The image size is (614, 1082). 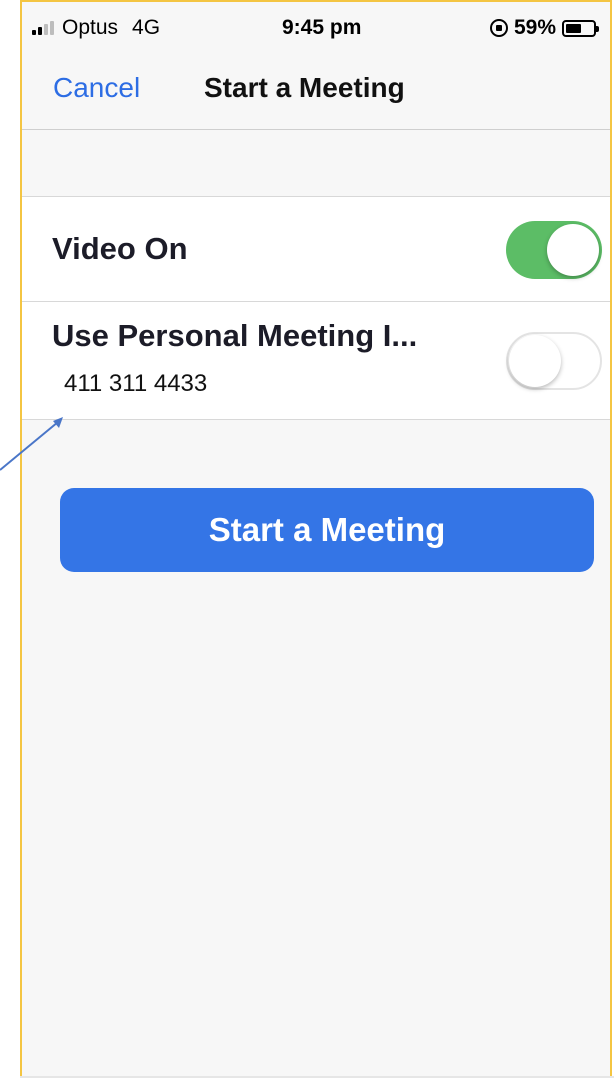 What do you see at coordinates (90, 27) in the screenshot?
I see `carrier-name: Optus` at bounding box center [90, 27].